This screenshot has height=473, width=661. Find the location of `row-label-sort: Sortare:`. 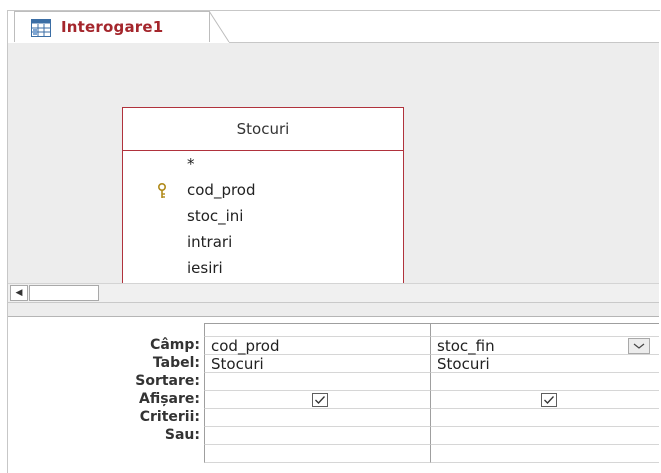

row-label-sort: Sortare: is located at coordinates (167, 381).